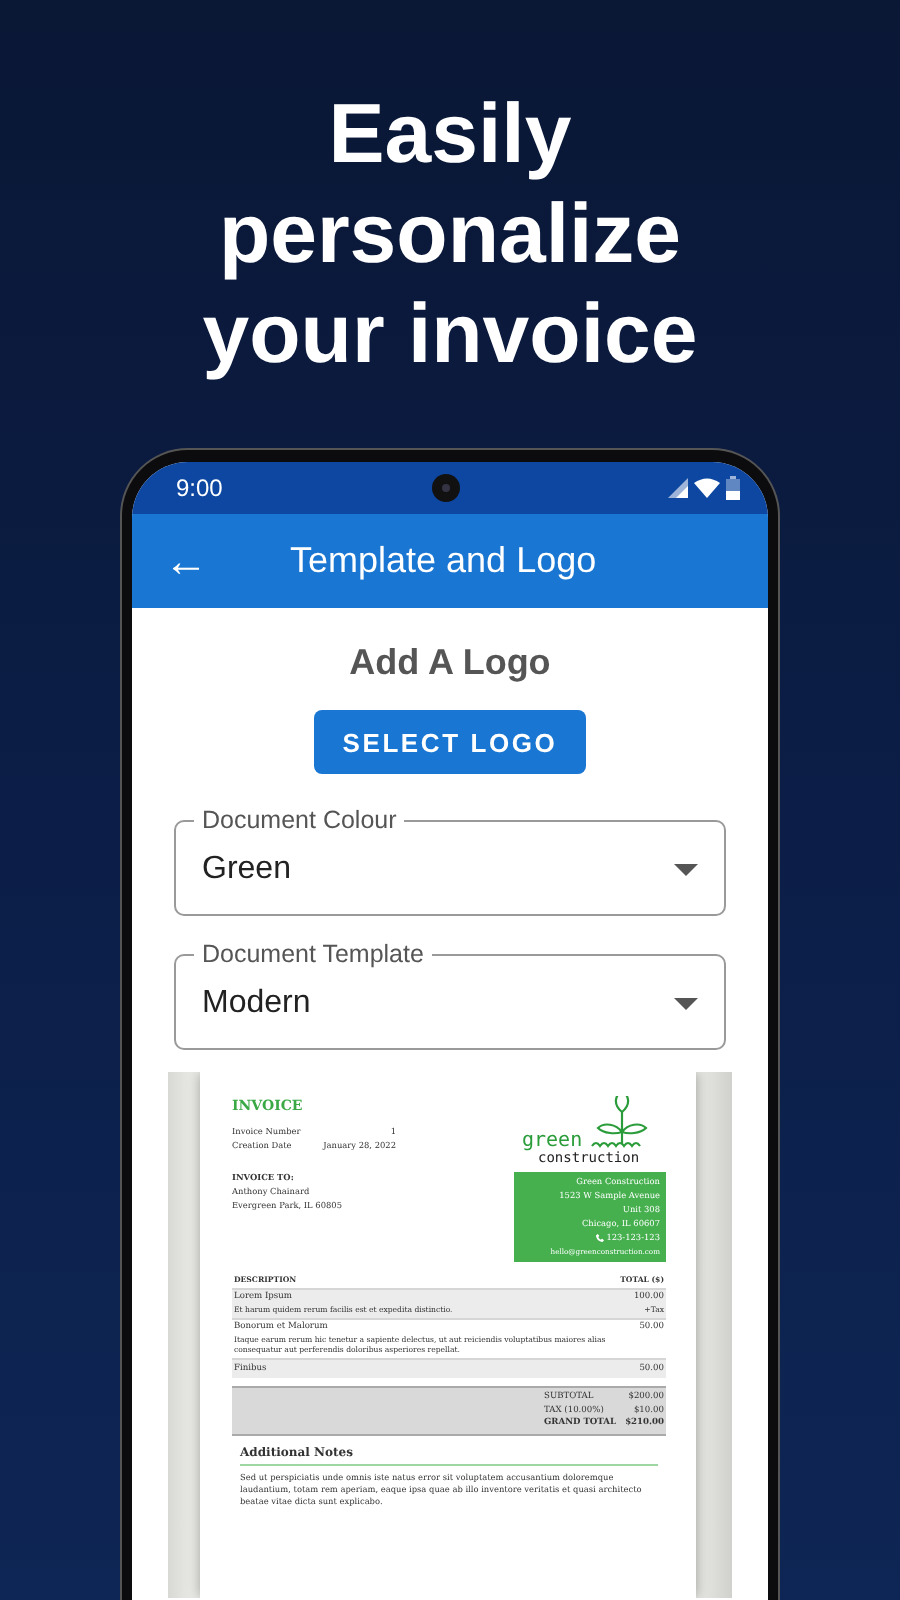 The image size is (900, 1600). I want to click on signal-icon, so click(678, 488).